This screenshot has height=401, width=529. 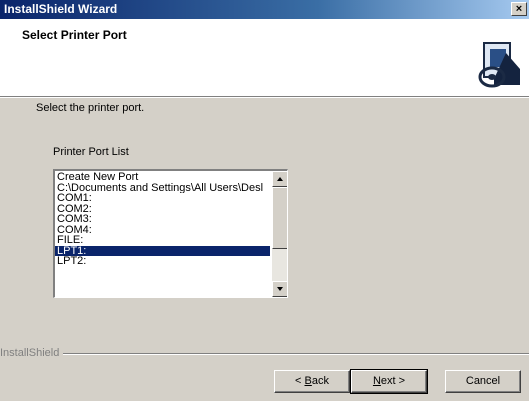 I want to click on port-list-label: Printer Port List, so click(x=91, y=152).